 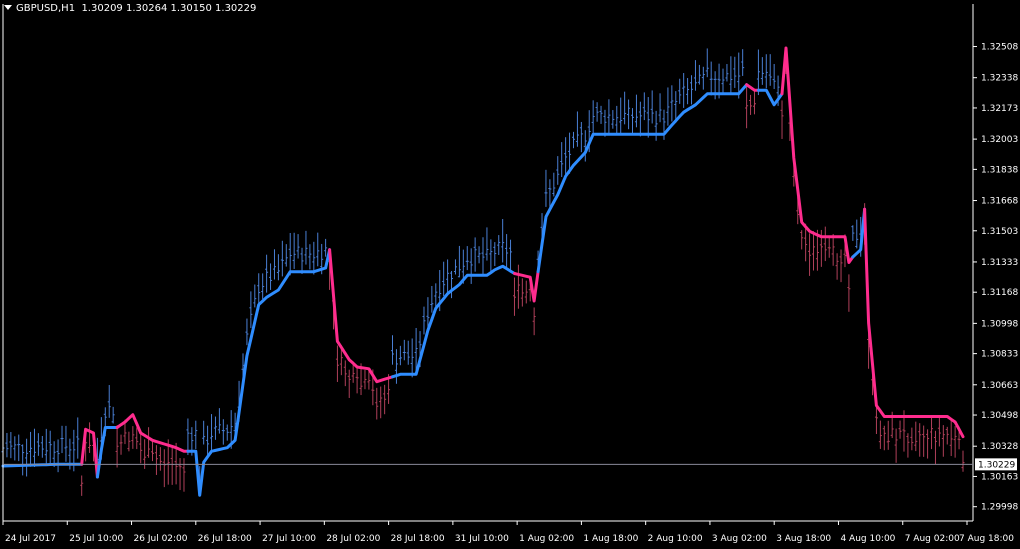 What do you see at coordinates (999, 477) in the screenshot?
I see `y-tick-label: 1.30163` at bounding box center [999, 477].